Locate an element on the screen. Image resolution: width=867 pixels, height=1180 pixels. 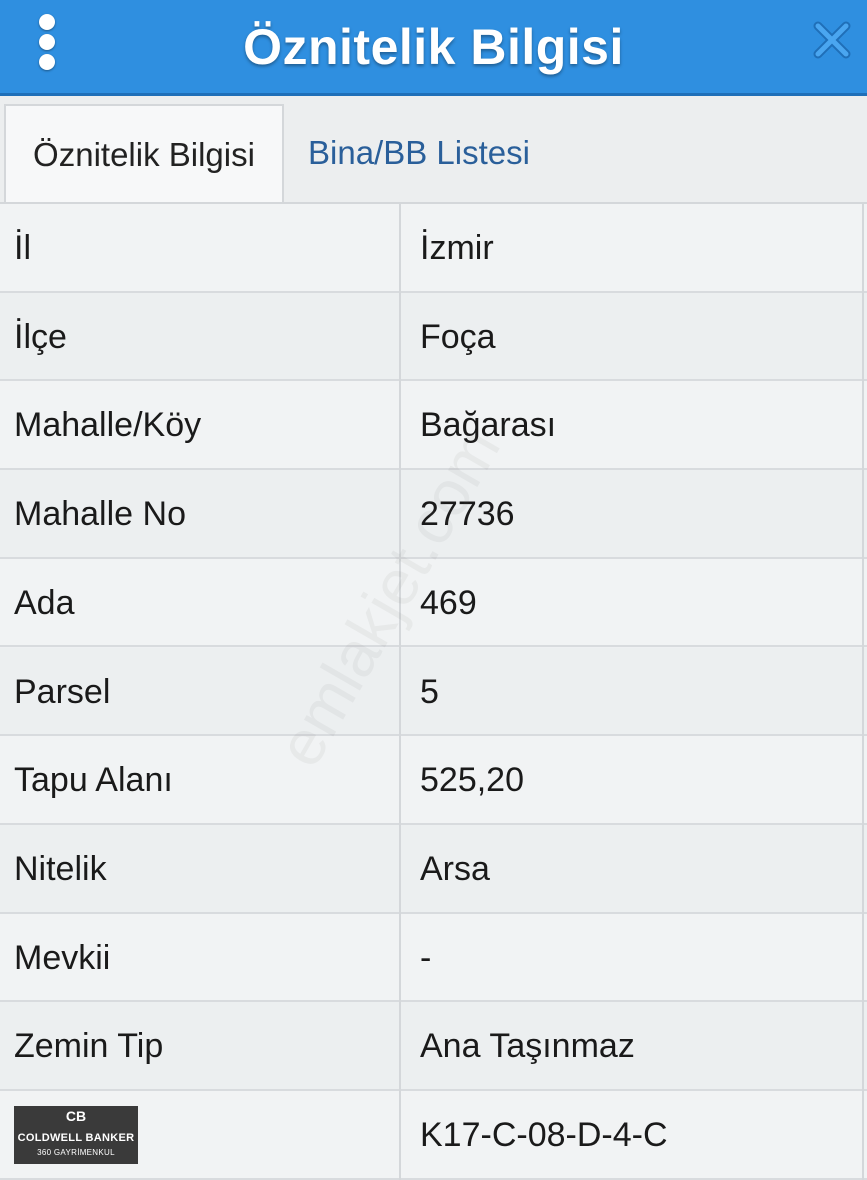
table-row: Nitelik Arsa is located at coordinates (433, 869).